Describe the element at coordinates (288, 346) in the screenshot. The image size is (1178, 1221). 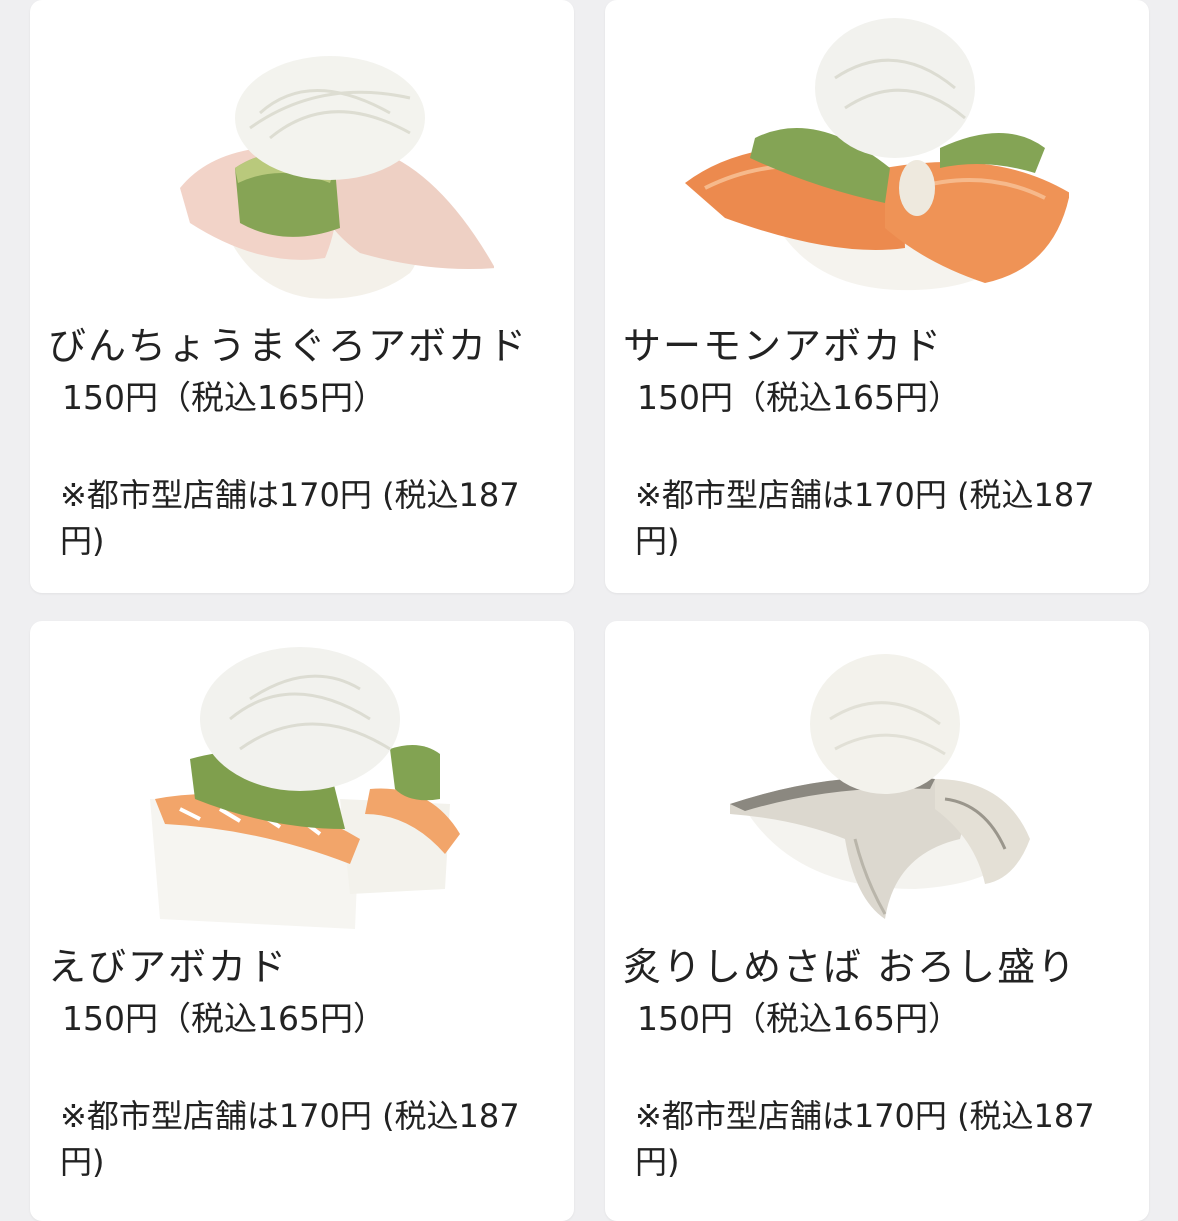
I see `item-name: びんちょうまぐろアボカド` at that location.